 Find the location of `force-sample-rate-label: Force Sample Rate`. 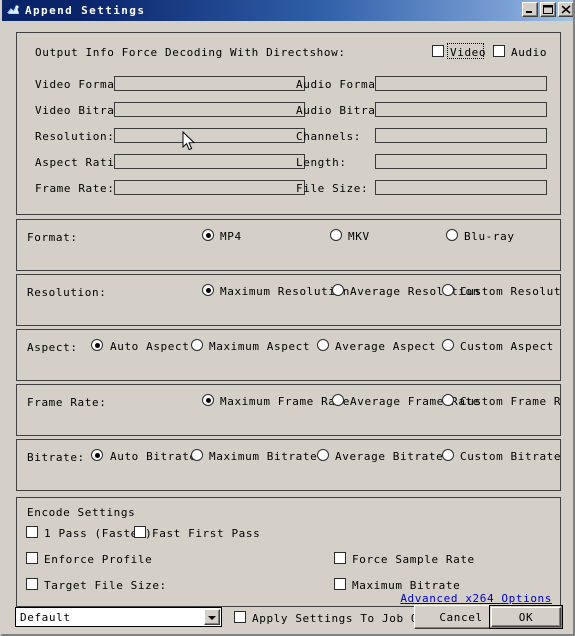

force-sample-rate-label: Force Sample Rate is located at coordinates (413, 559).